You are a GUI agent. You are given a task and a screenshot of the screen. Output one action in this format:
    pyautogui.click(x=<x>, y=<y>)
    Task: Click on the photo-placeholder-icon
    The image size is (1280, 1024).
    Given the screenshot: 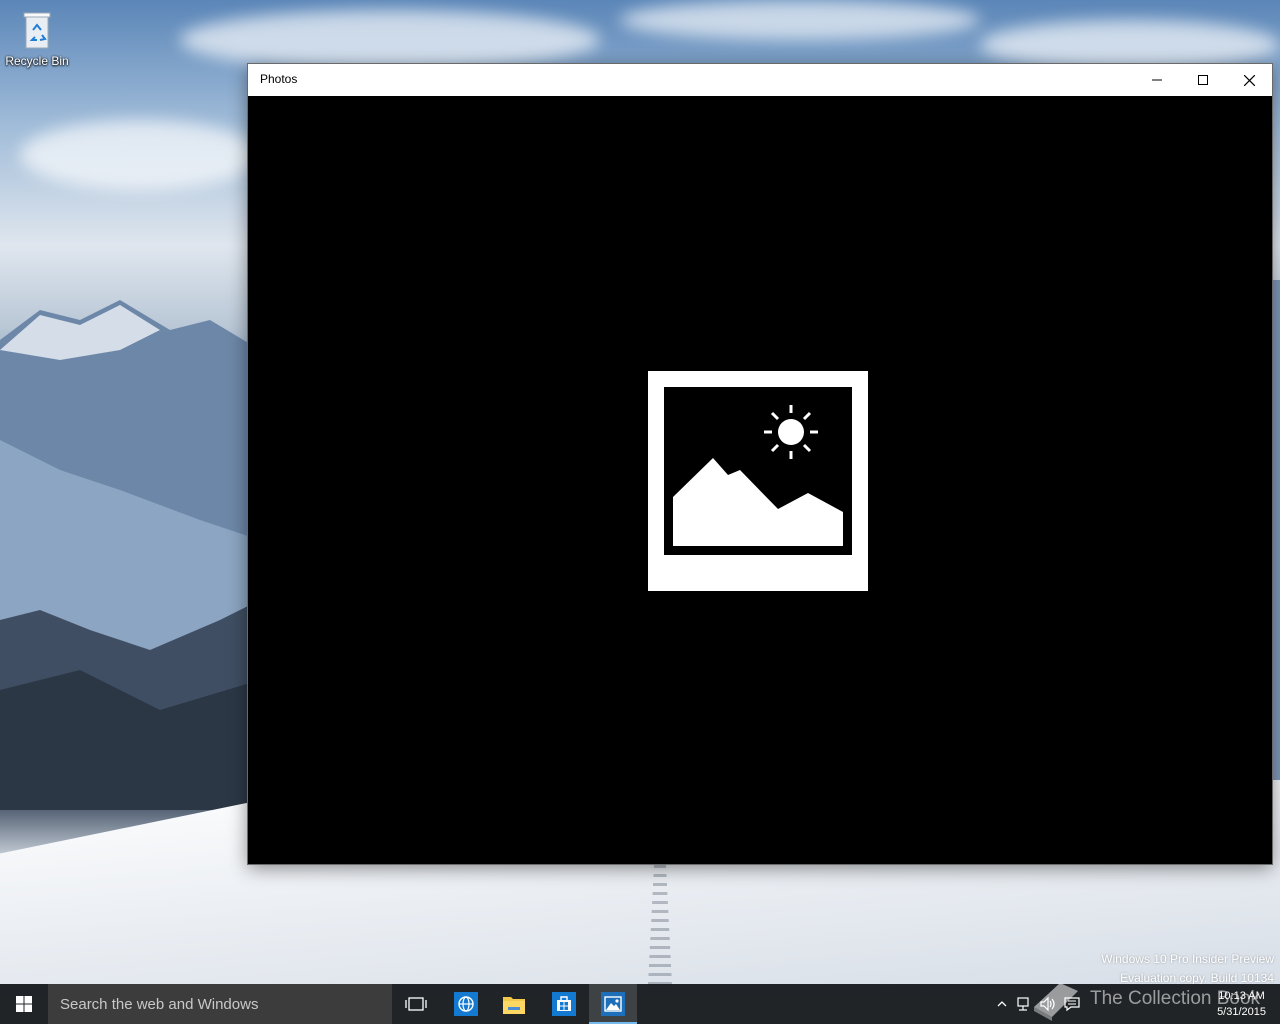 What is the action you would take?
    pyautogui.click(x=758, y=481)
    